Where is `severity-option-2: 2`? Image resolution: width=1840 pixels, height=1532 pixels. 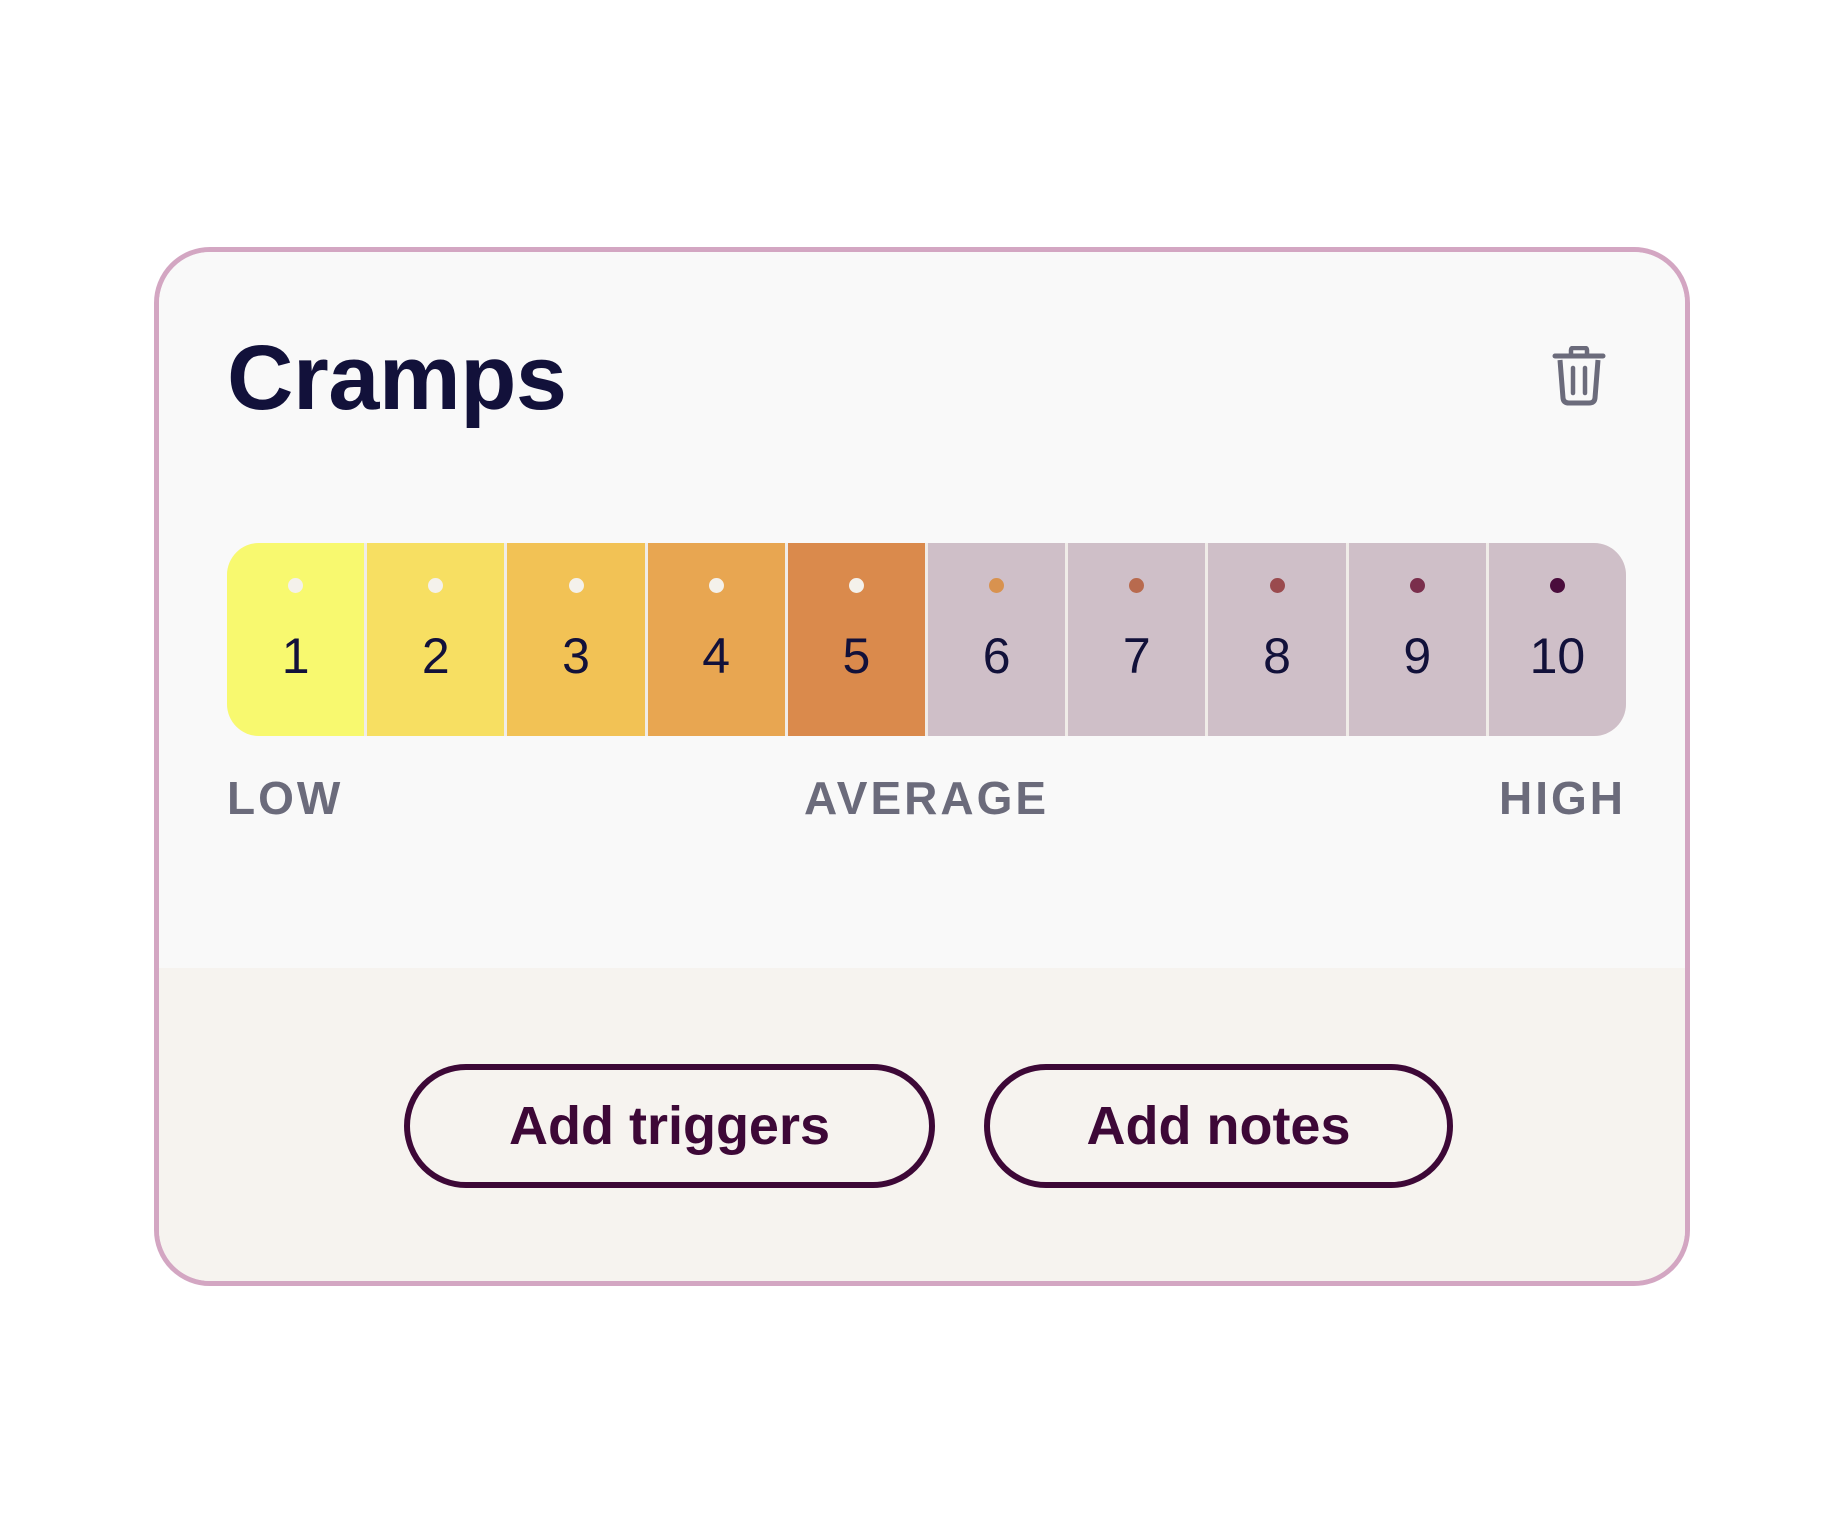 severity-option-2: 2 is located at coordinates (436, 639).